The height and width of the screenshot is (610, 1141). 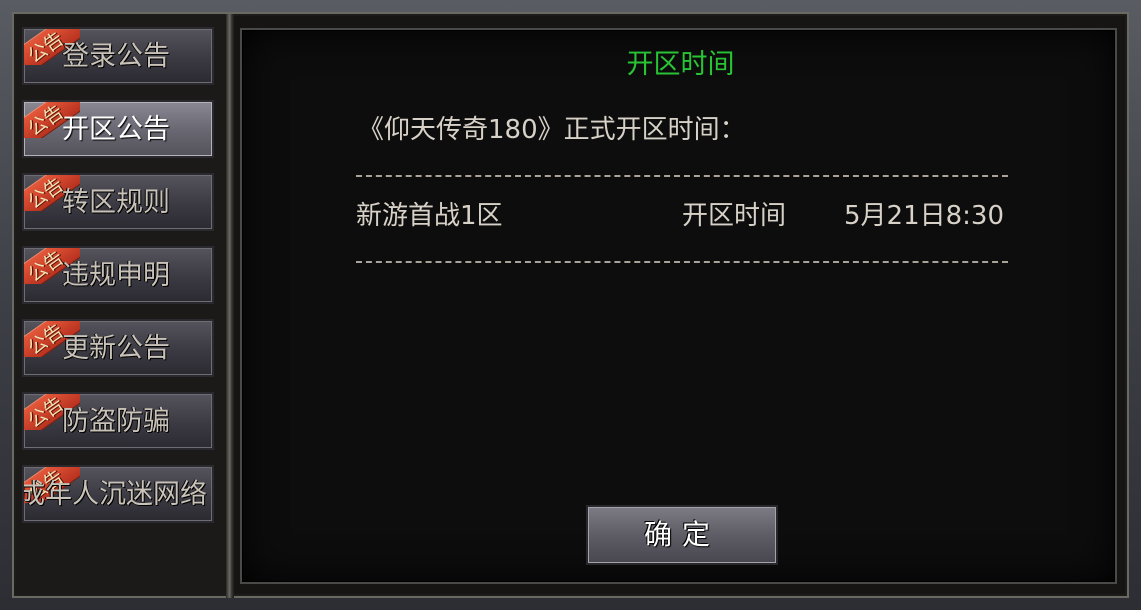 I want to click on open-time-label: 开区时间, so click(x=734, y=216).